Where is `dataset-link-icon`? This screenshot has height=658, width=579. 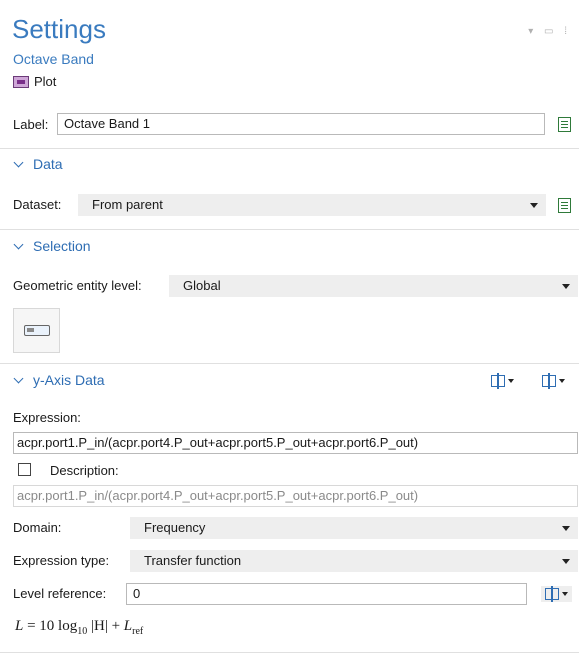 dataset-link-icon is located at coordinates (564, 205).